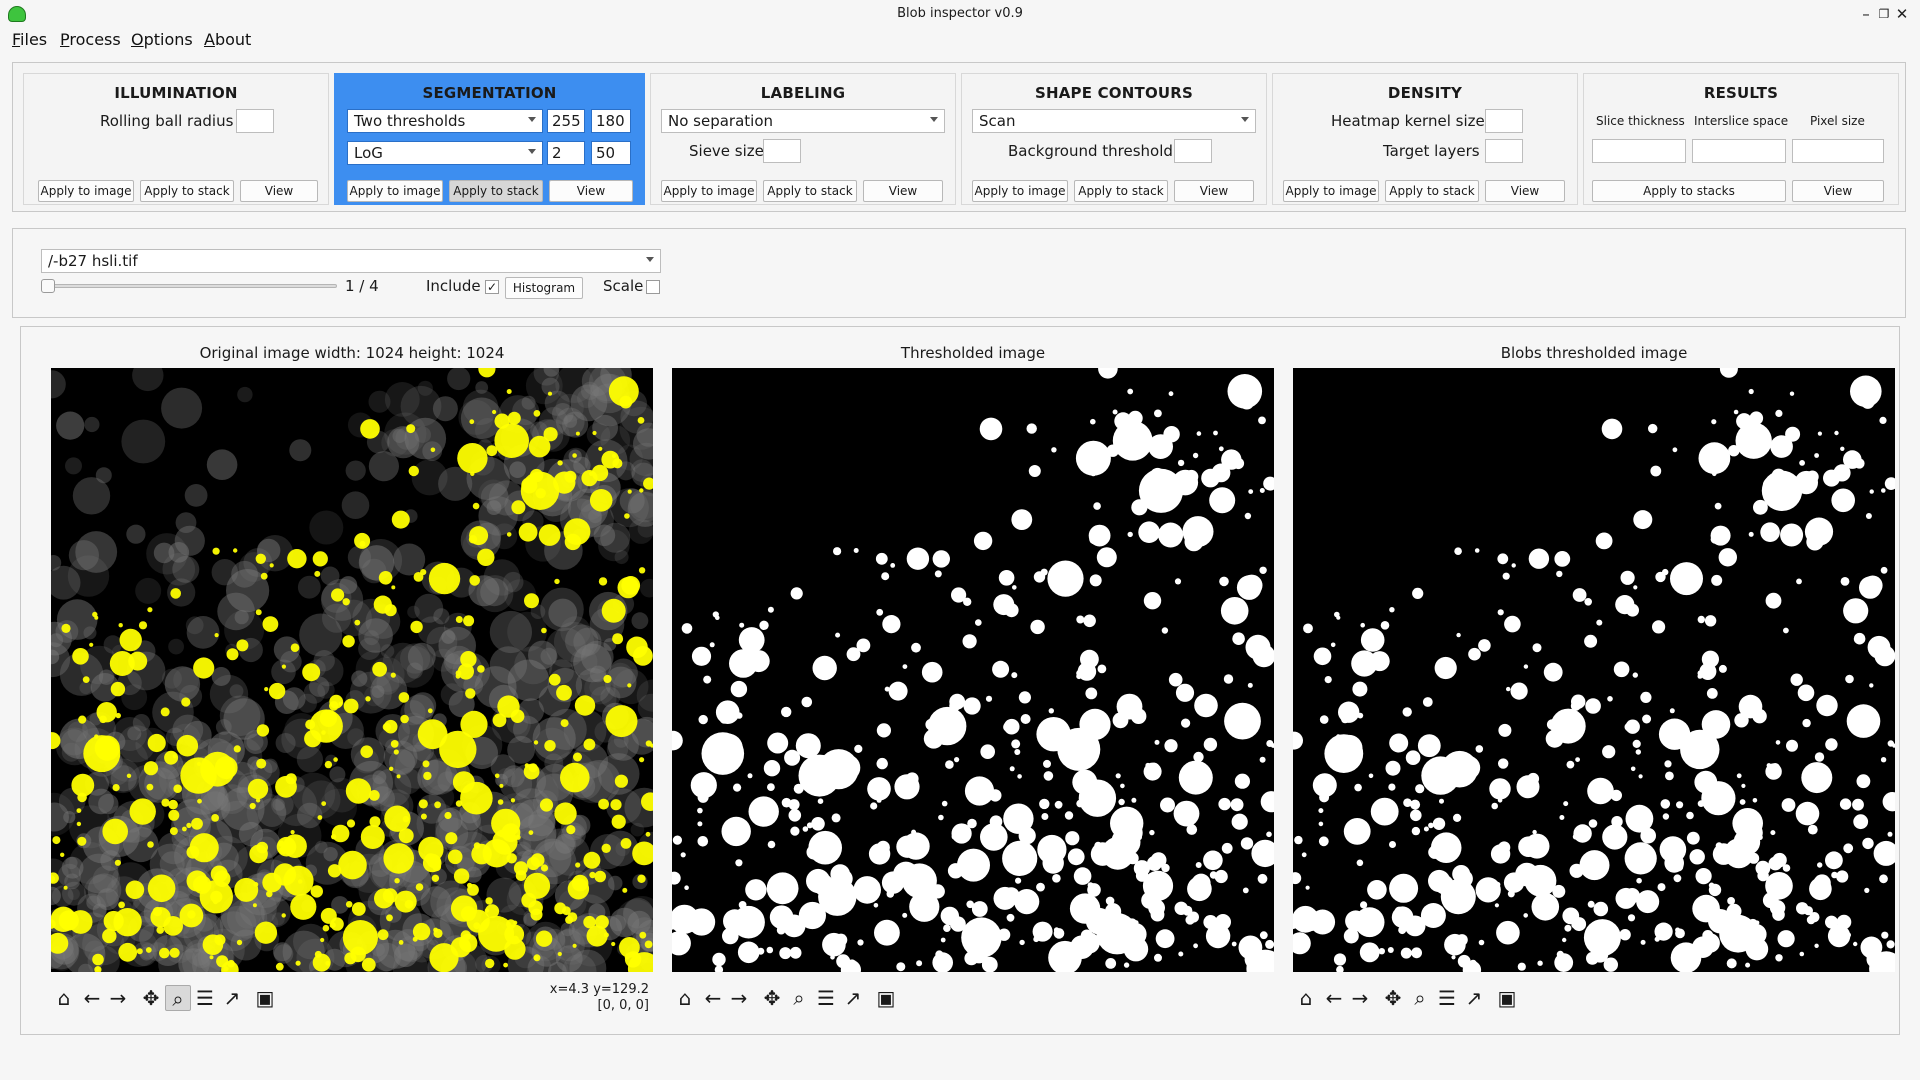 The width and height of the screenshot is (1920, 1080). What do you see at coordinates (1884, 14) in the screenshot?
I see `maximize-button: ❐` at bounding box center [1884, 14].